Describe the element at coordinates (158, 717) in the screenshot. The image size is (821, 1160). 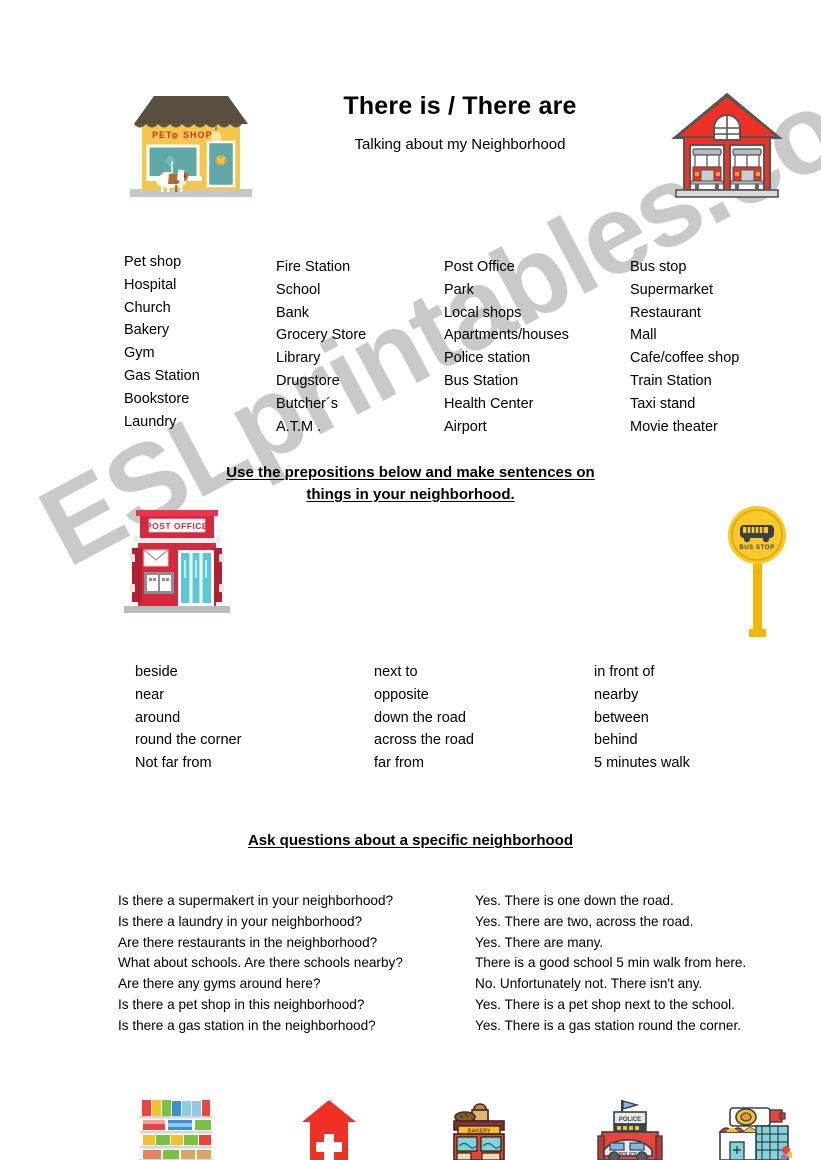
I see `preposition-item: around` at that location.